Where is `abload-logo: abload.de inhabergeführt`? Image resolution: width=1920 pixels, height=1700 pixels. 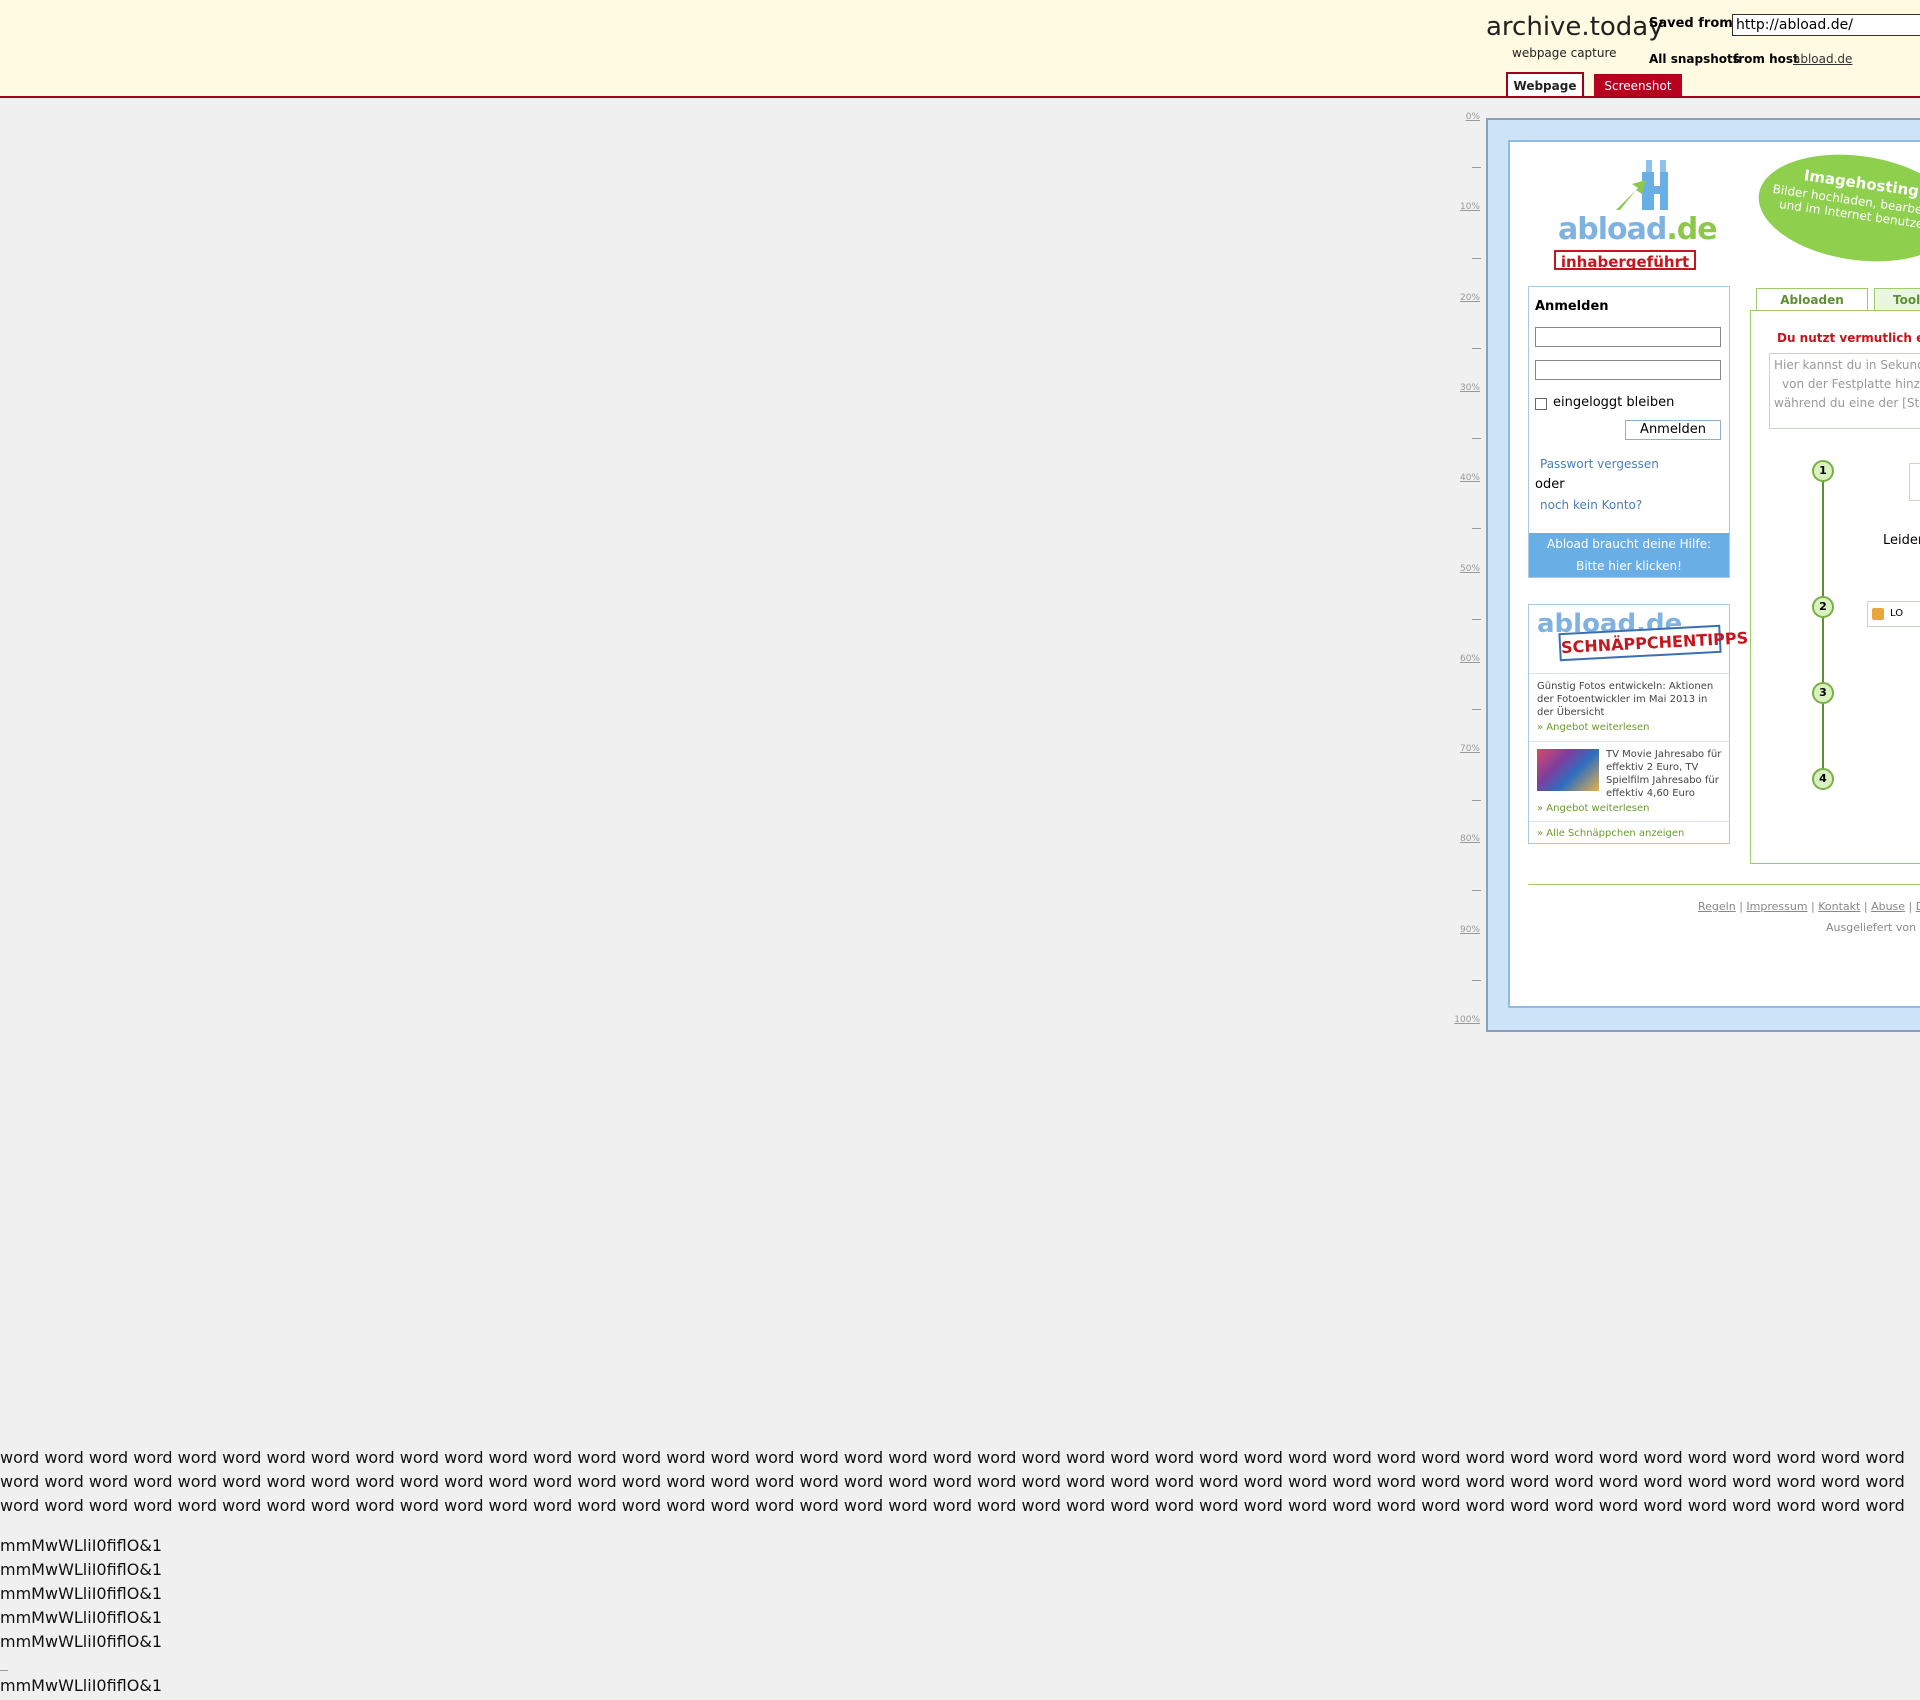
abload-logo: abload.de inhabergeführt is located at coordinates (1629, 212).